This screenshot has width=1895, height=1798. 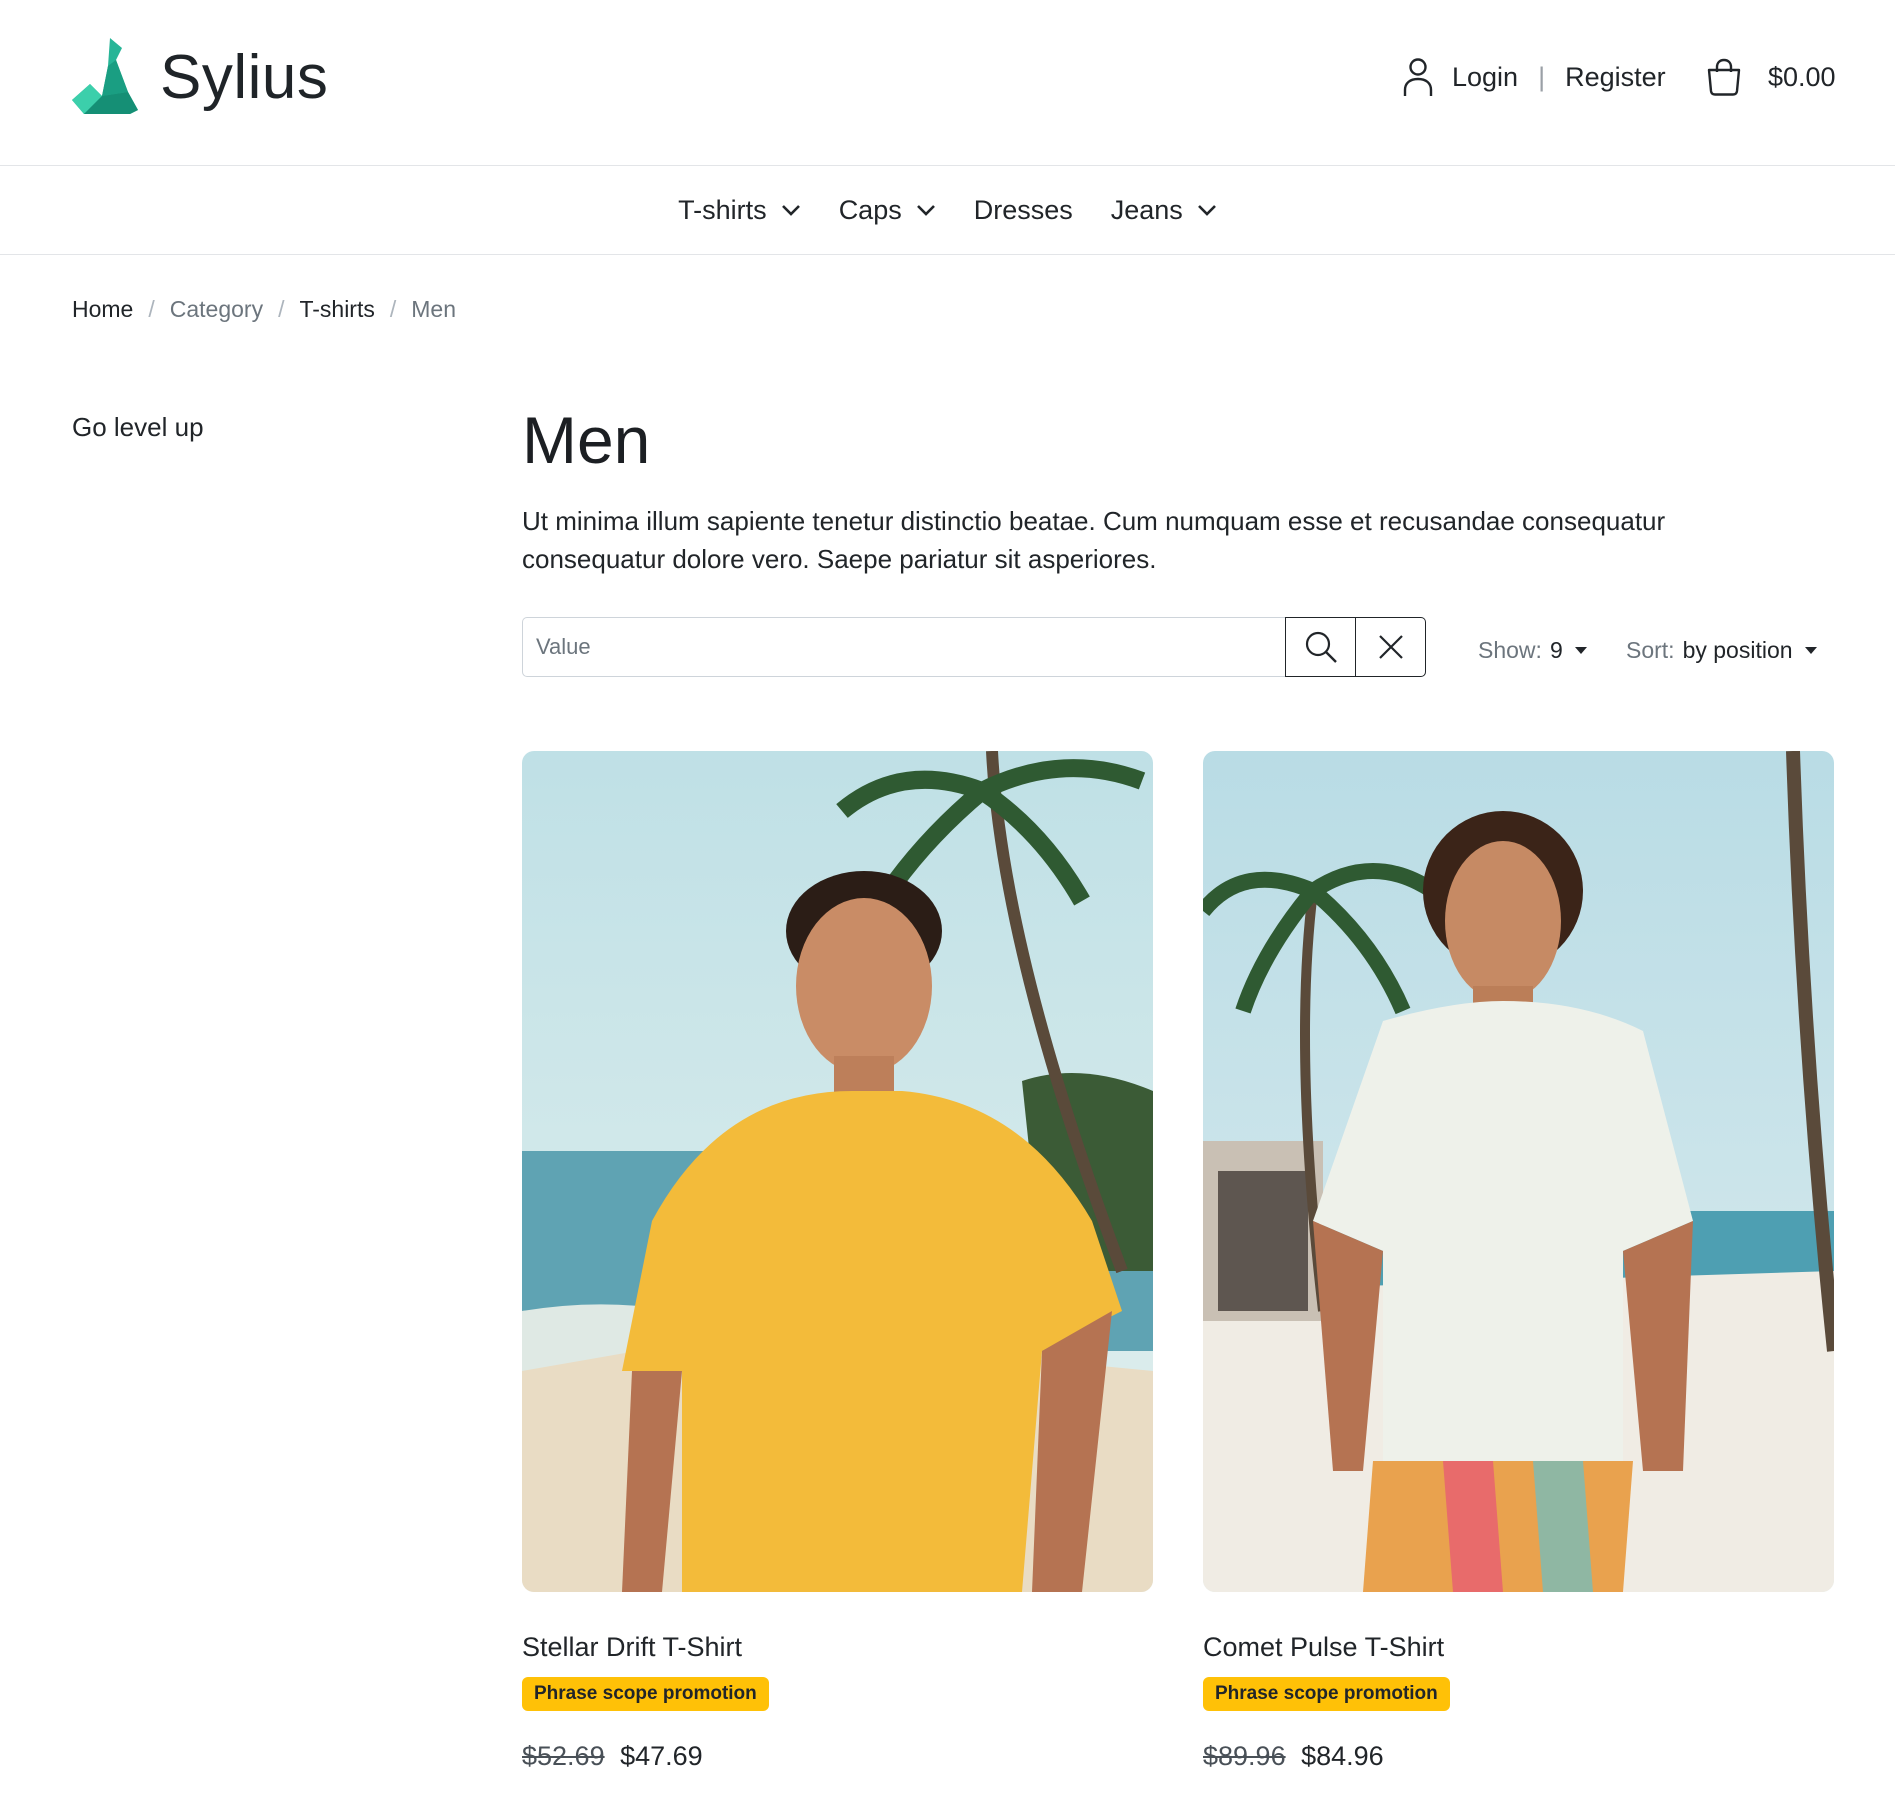 What do you see at coordinates (1518, 1647) in the screenshot?
I see `product-name: Comet Pulse T-Shirt` at bounding box center [1518, 1647].